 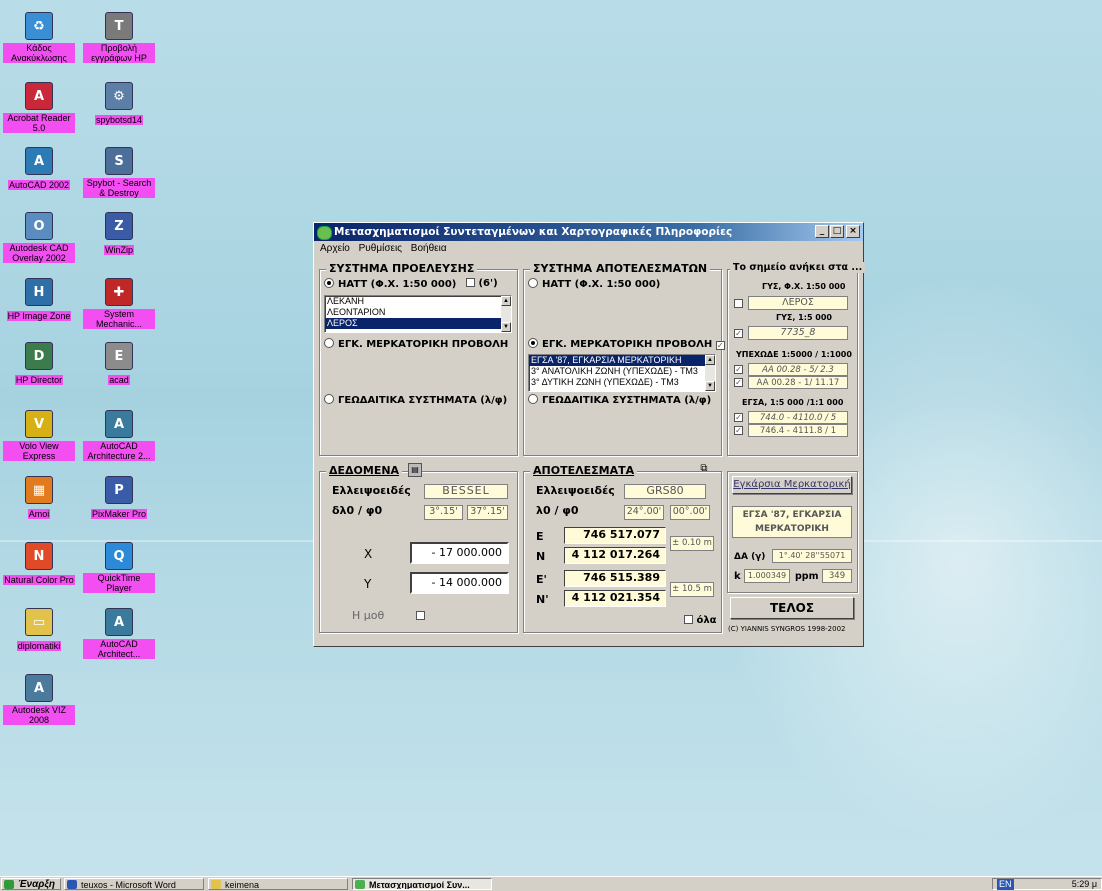 What do you see at coordinates (415, 470) in the screenshot?
I see `paste-icon: ▤` at bounding box center [415, 470].